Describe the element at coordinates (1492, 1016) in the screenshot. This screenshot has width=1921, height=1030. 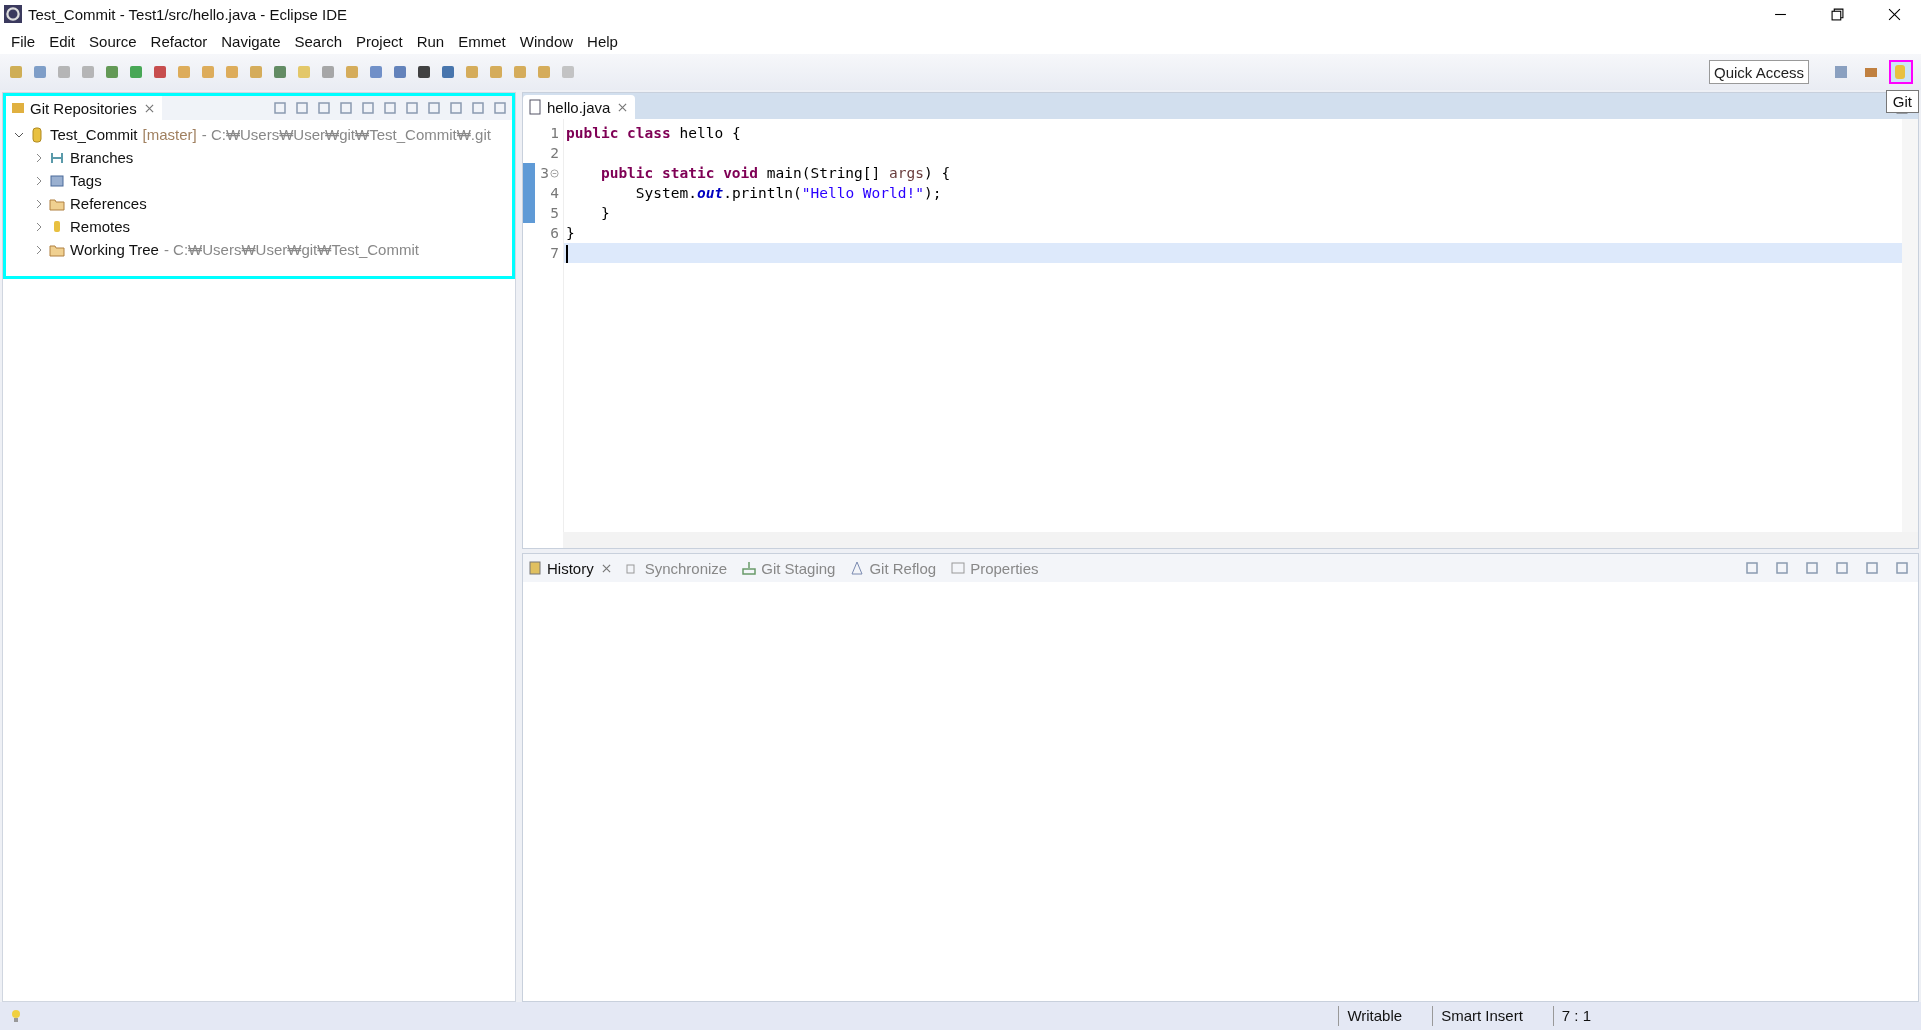
I see `status-field: Smart Insert` at that location.